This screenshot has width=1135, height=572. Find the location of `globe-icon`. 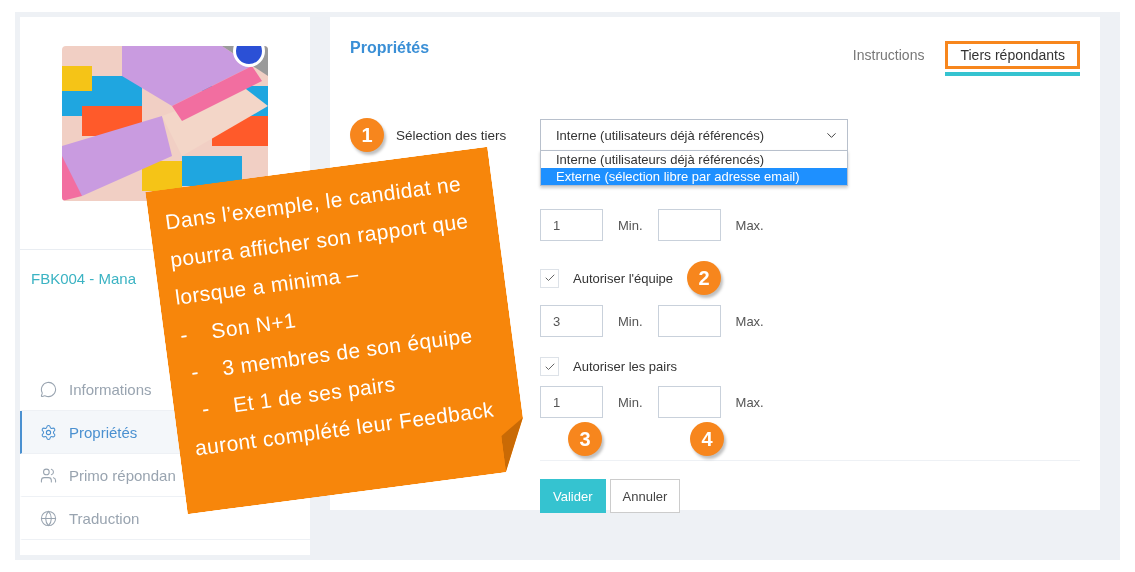

globe-icon is located at coordinates (48, 518).